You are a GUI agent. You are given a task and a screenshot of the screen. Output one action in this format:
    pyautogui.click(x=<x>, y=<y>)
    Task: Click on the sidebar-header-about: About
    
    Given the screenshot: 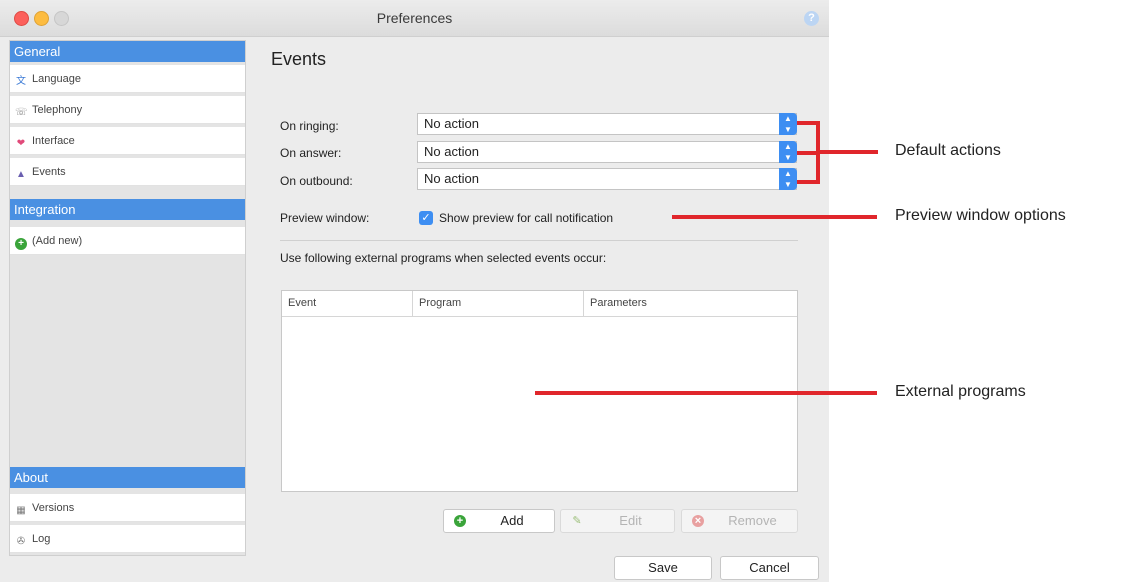 What is the action you would take?
    pyautogui.click(x=127, y=477)
    